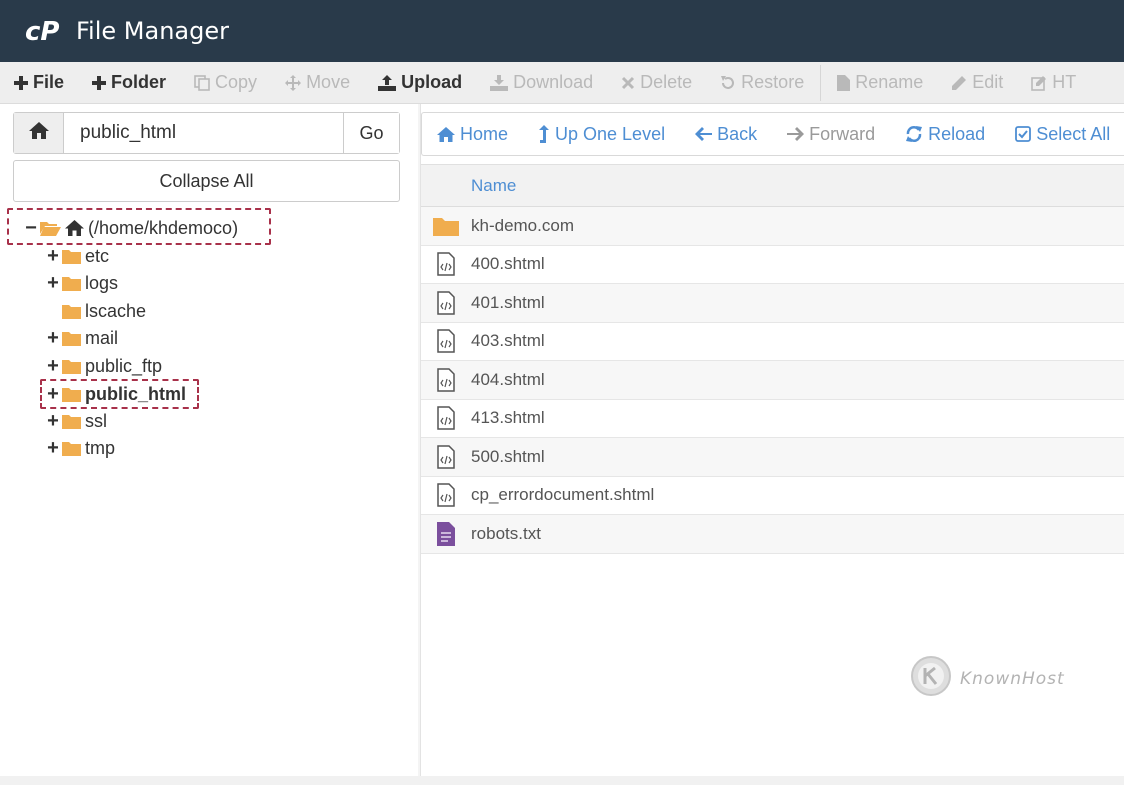 The height and width of the screenshot is (785, 1124). What do you see at coordinates (831, 134) in the screenshot?
I see `forward-button: Forward` at bounding box center [831, 134].